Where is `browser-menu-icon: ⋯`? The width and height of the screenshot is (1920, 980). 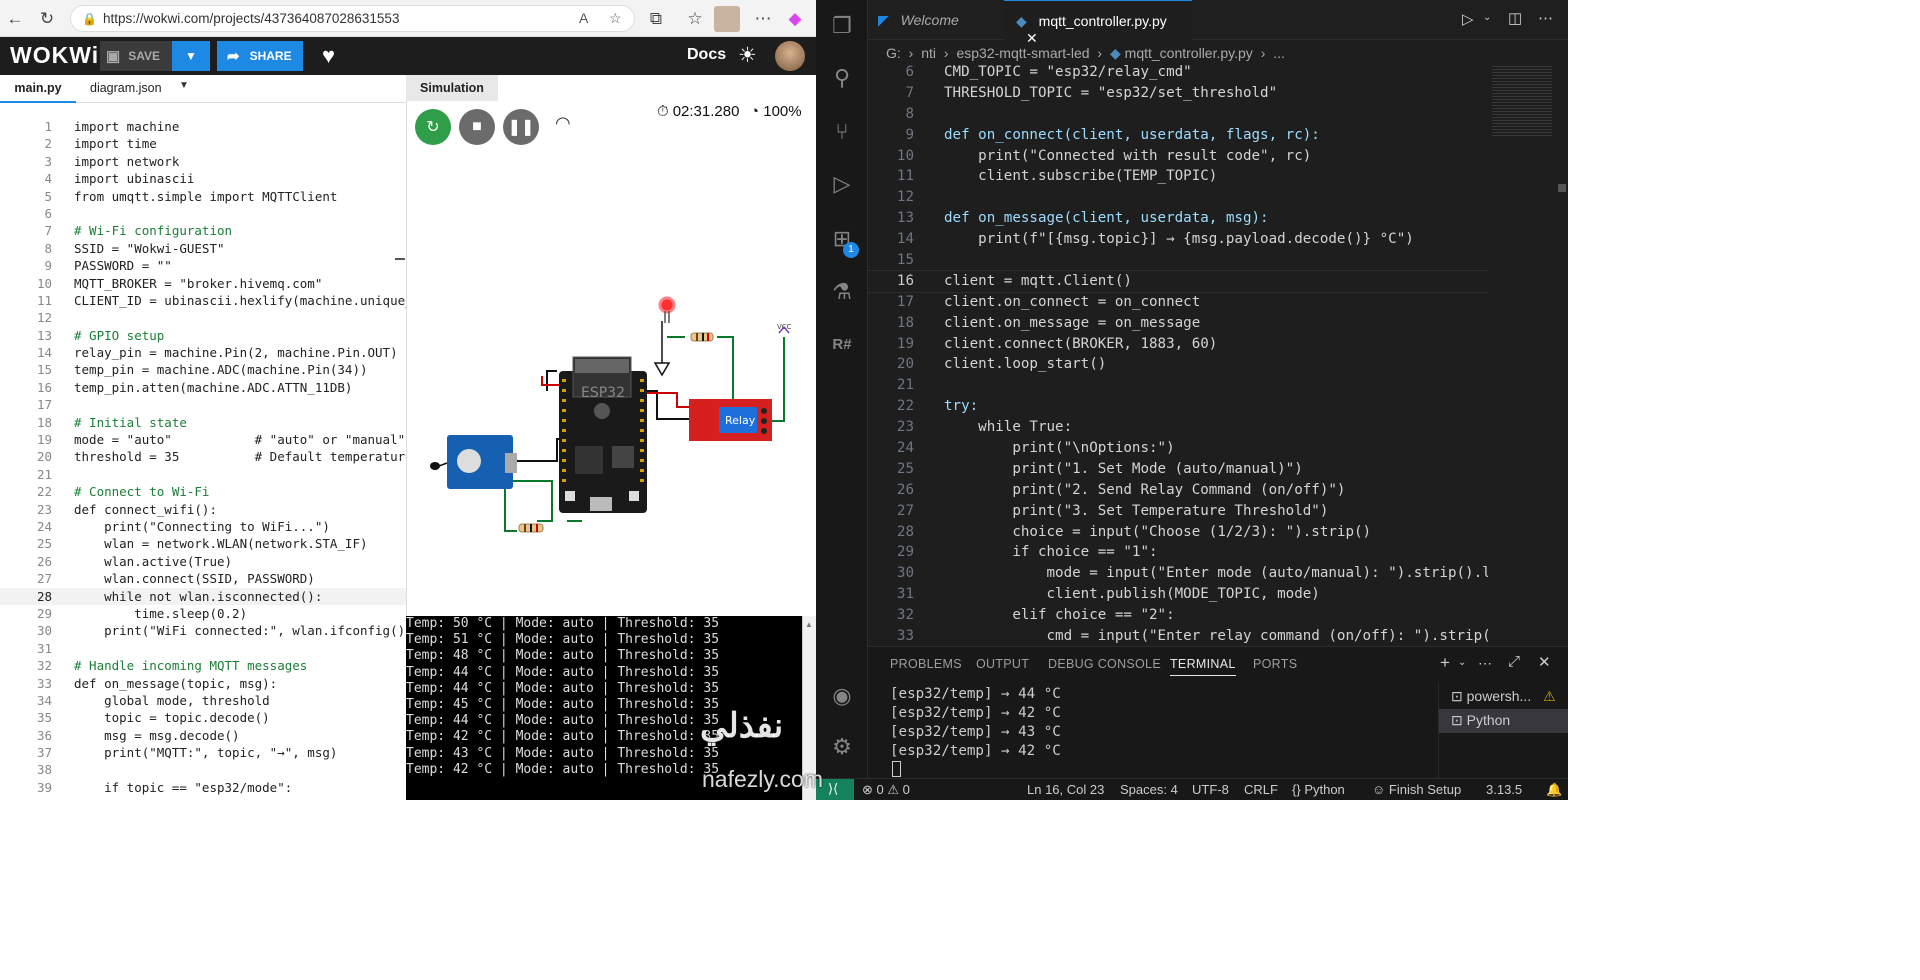
browser-menu-icon: ⋯ is located at coordinates (763, 19).